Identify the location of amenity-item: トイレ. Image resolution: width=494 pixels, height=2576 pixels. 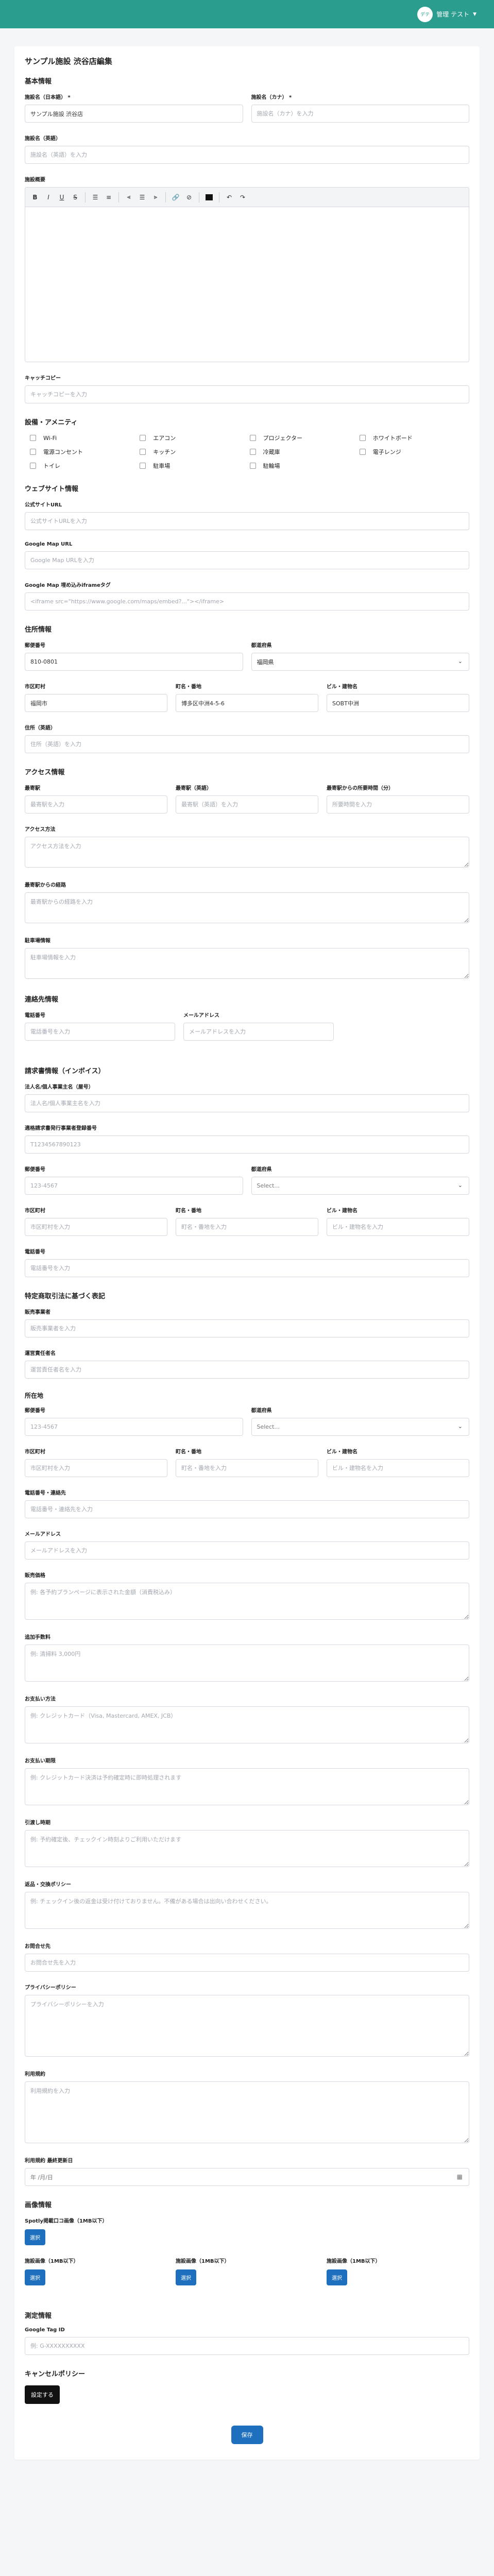
(85, 466).